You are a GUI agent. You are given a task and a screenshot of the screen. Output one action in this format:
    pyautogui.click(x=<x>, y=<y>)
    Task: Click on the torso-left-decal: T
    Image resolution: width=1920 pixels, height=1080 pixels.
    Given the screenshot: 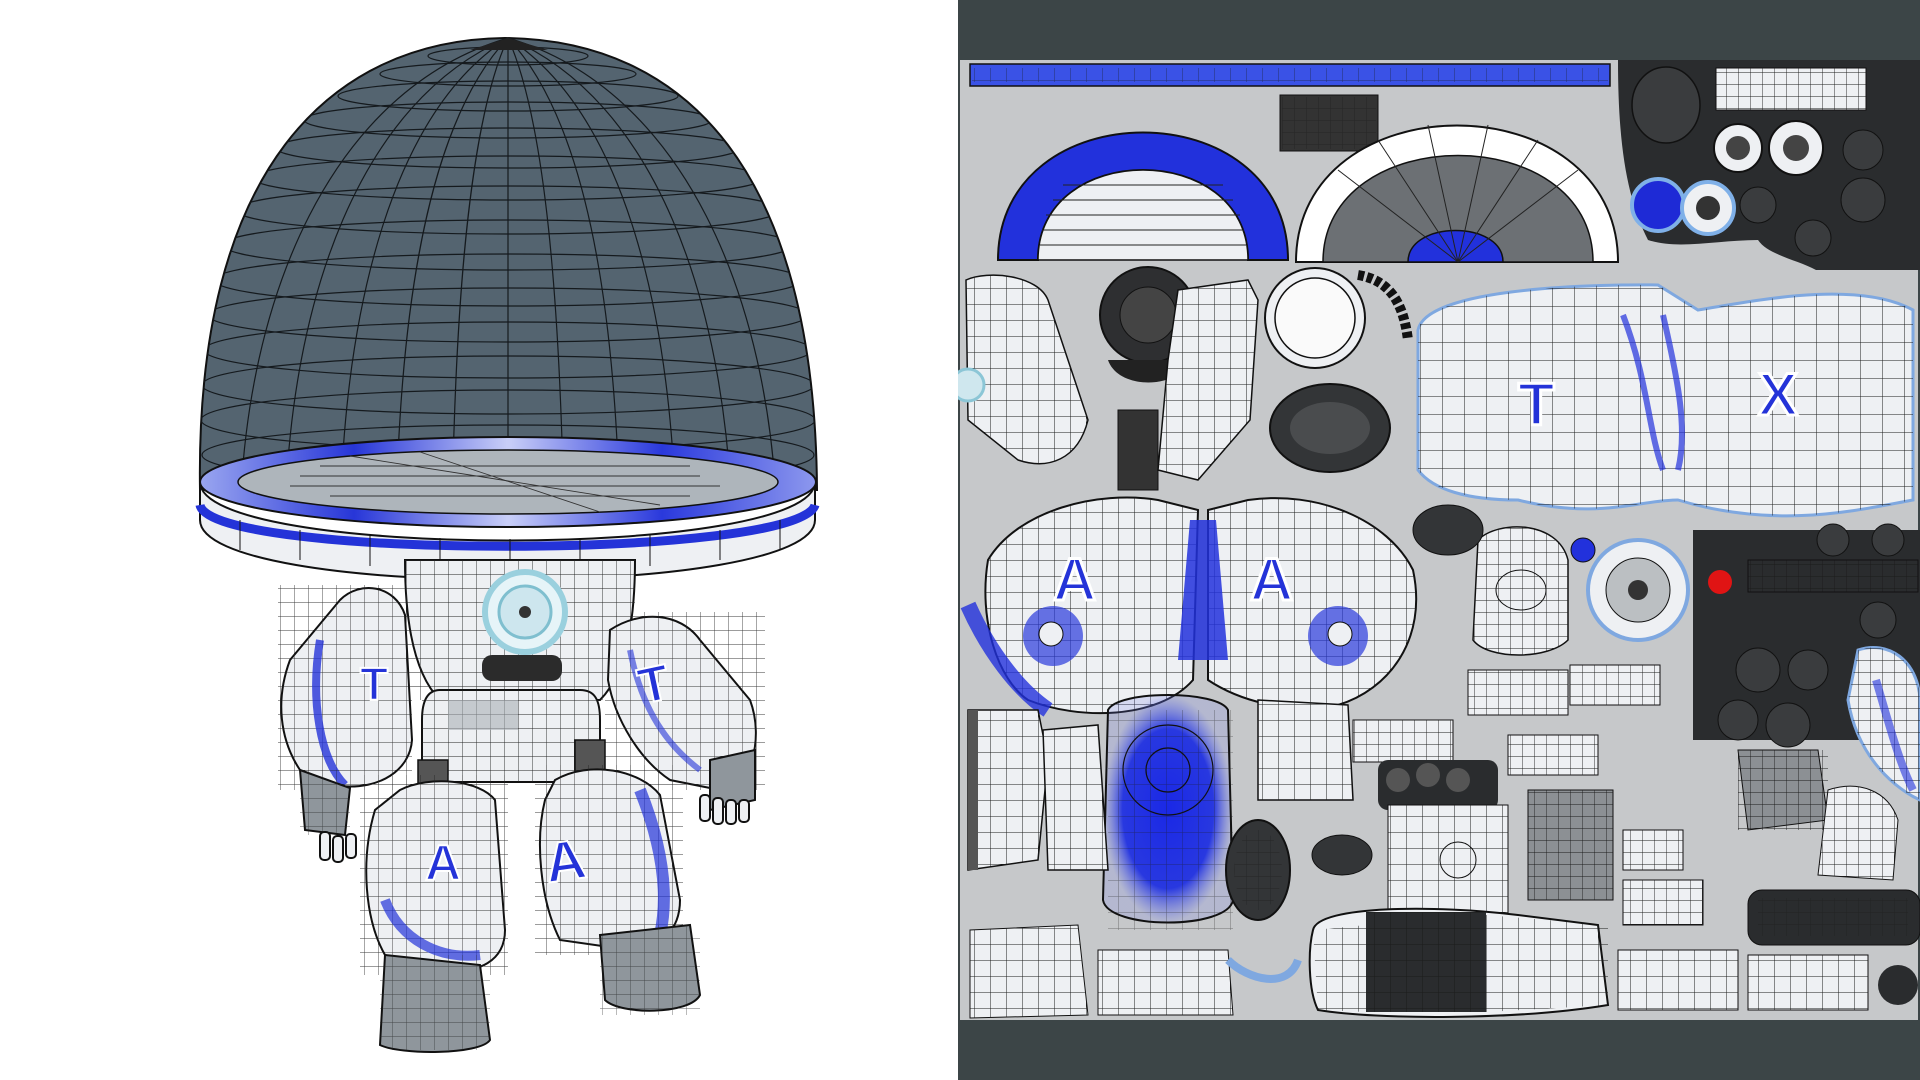 What is the action you would take?
    pyautogui.click(x=1536, y=404)
    